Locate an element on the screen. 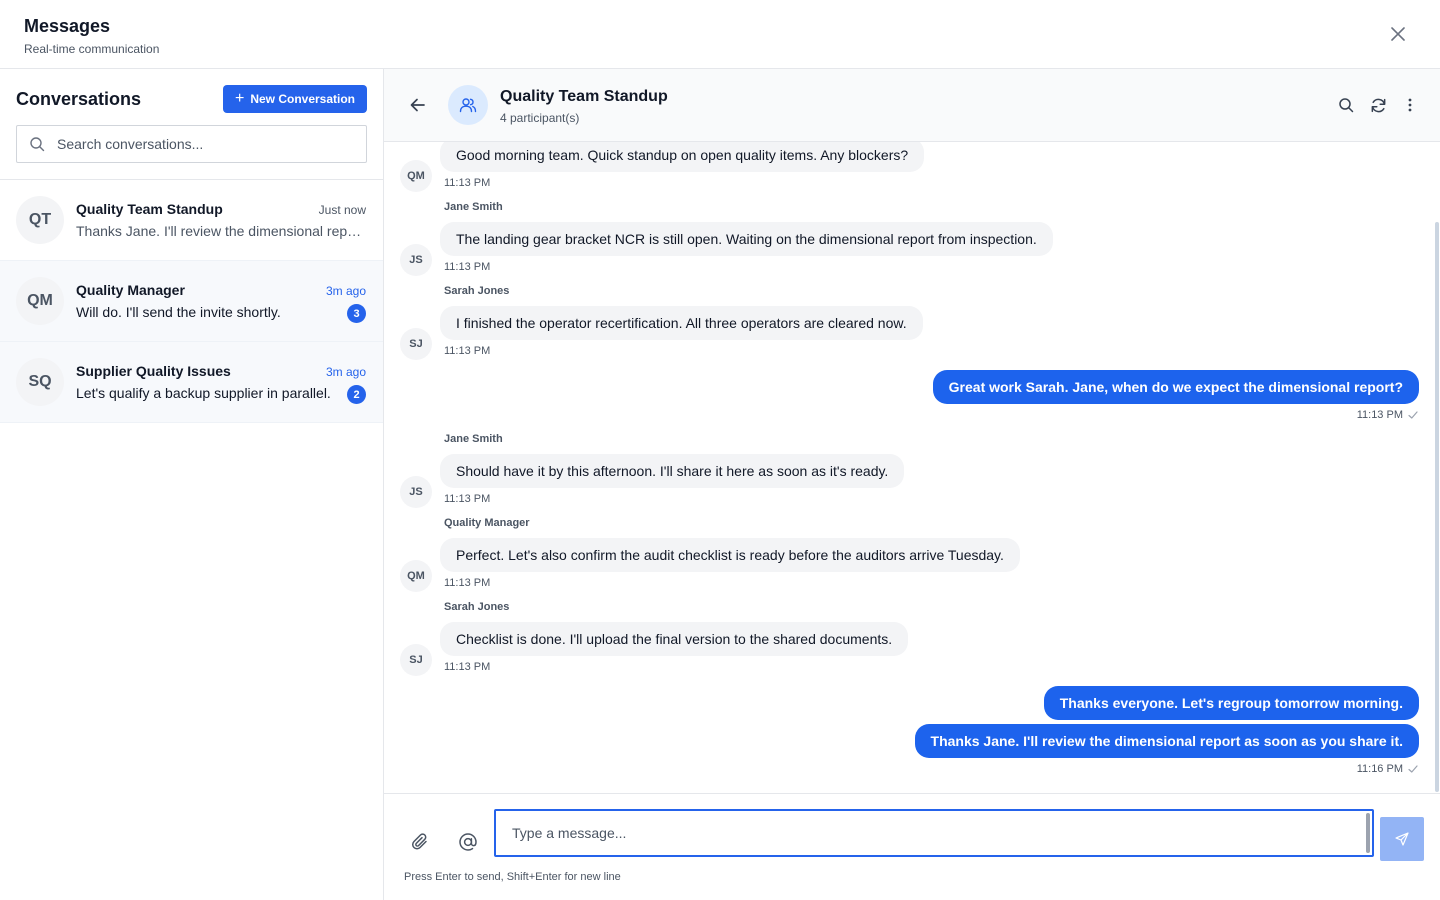 This screenshot has height=900, width=1440. more-vertical-icon is located at coordinates (1410, 105).